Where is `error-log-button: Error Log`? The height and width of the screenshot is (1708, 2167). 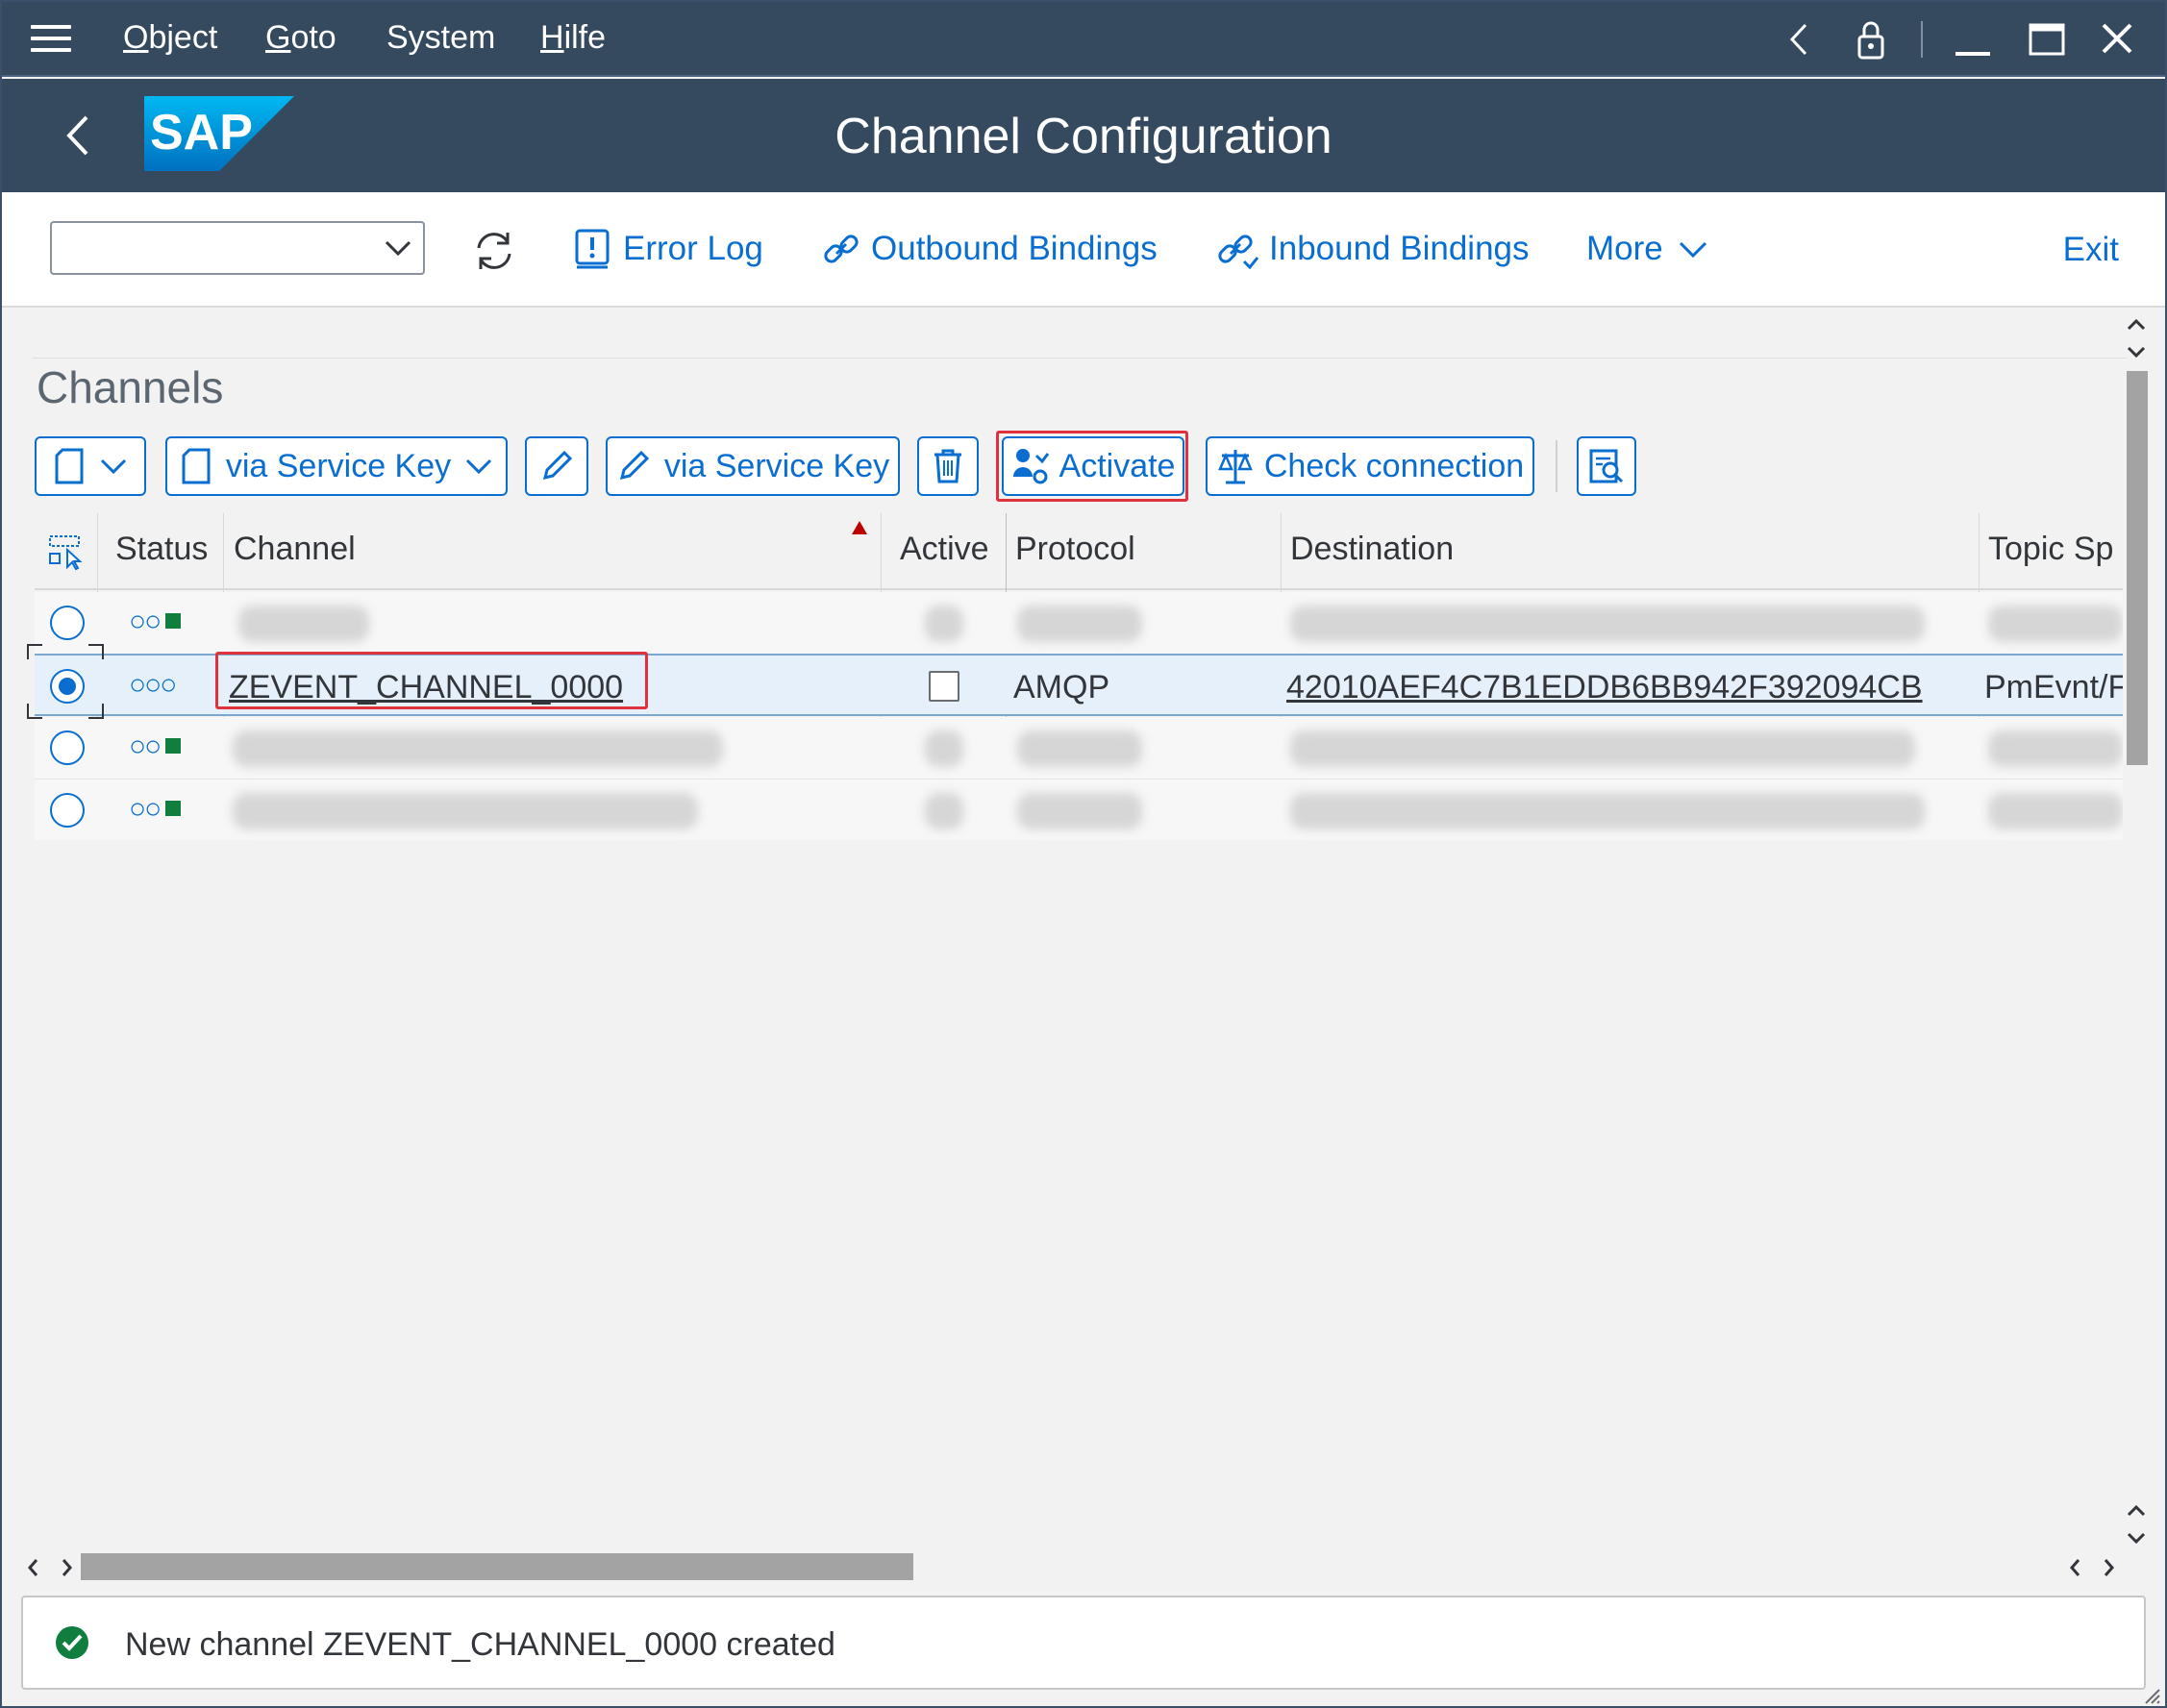 error-log-button: Error Log is located at coordinates (668, 249).